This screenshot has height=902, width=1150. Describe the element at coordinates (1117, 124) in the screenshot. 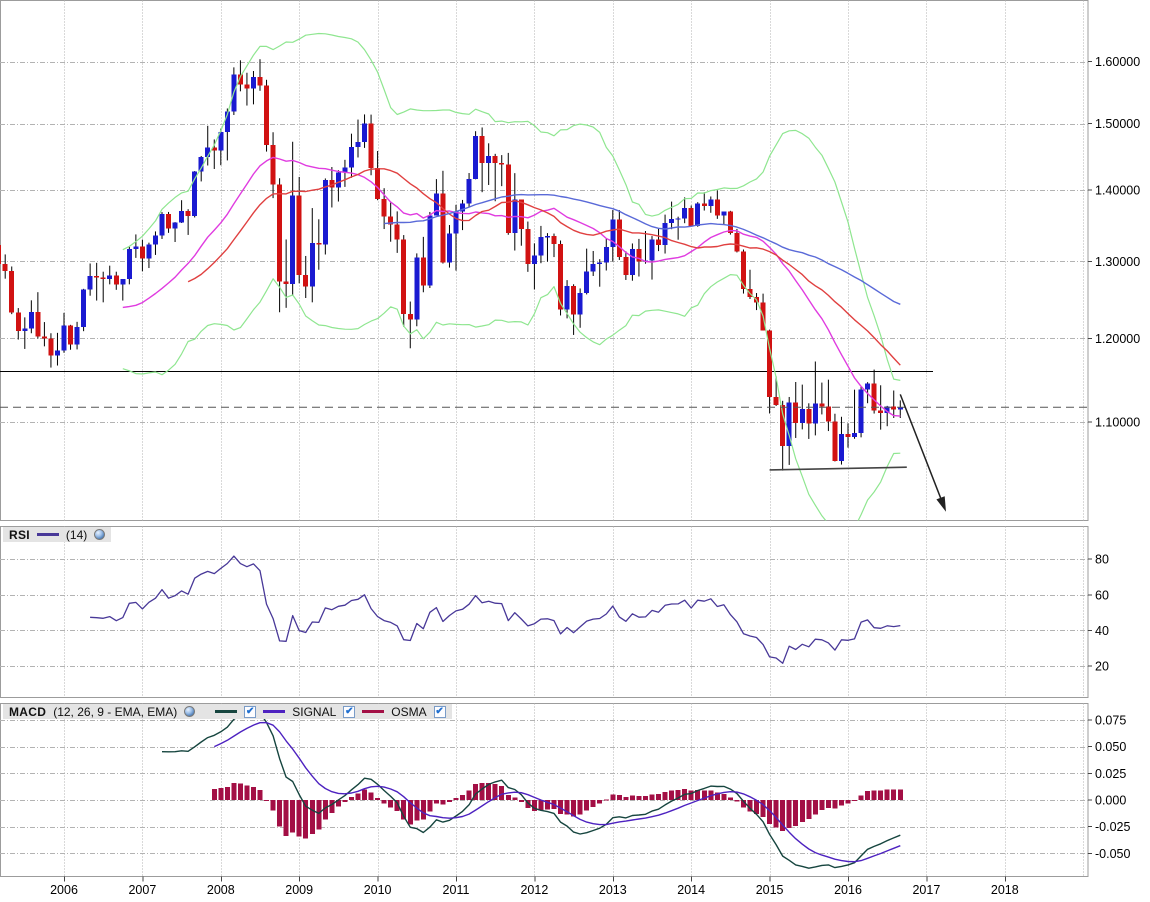

I see `price-axis-label: 1.50000` at that location.